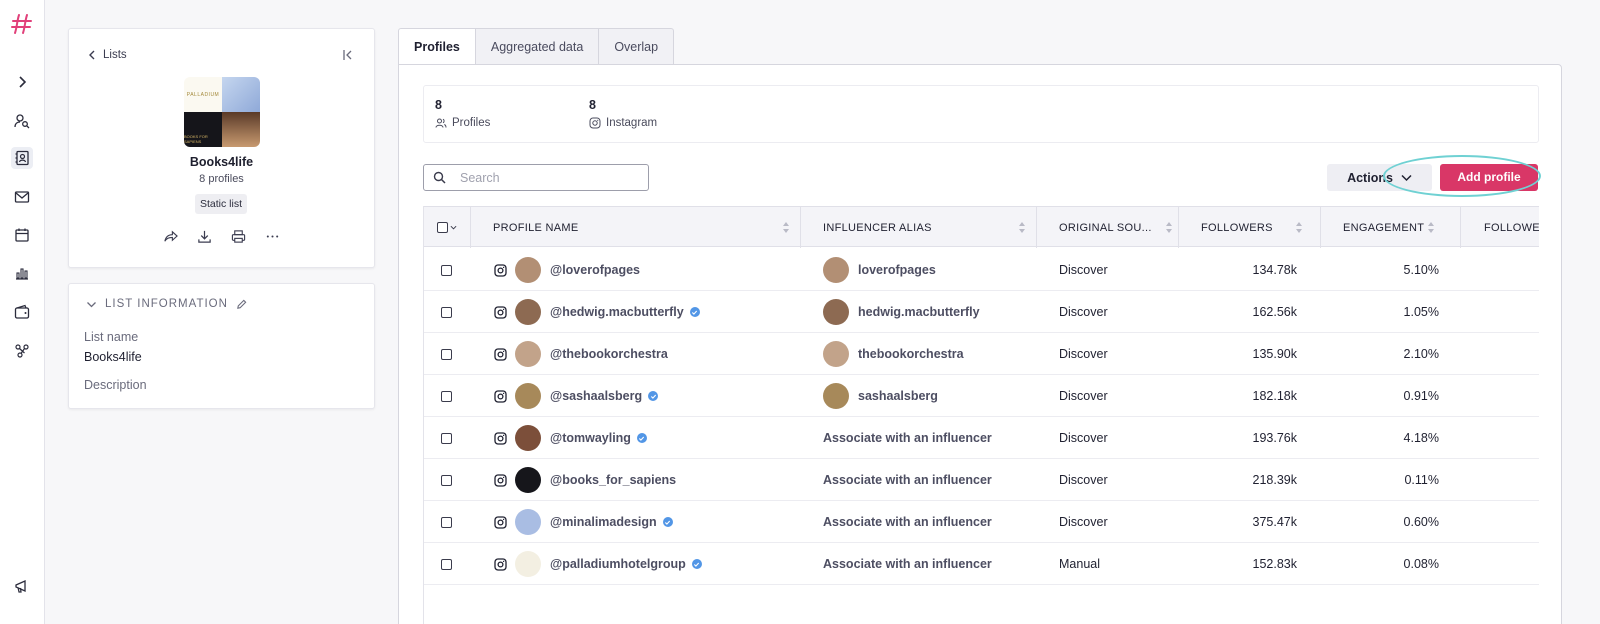 The height and width of the screenshot is (624, 1600). Describe the element at coordinates (453, 227) in the screenshot. I see `chevron-down-icon` at that location.